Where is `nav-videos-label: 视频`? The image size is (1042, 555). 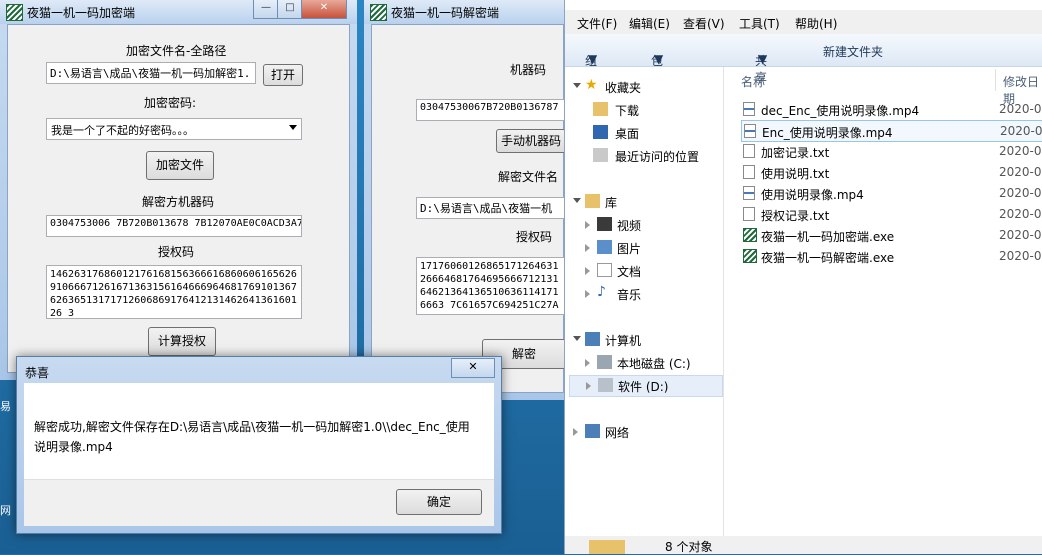 nav-videos-label: 视频 is located at coordinates (629, 226).